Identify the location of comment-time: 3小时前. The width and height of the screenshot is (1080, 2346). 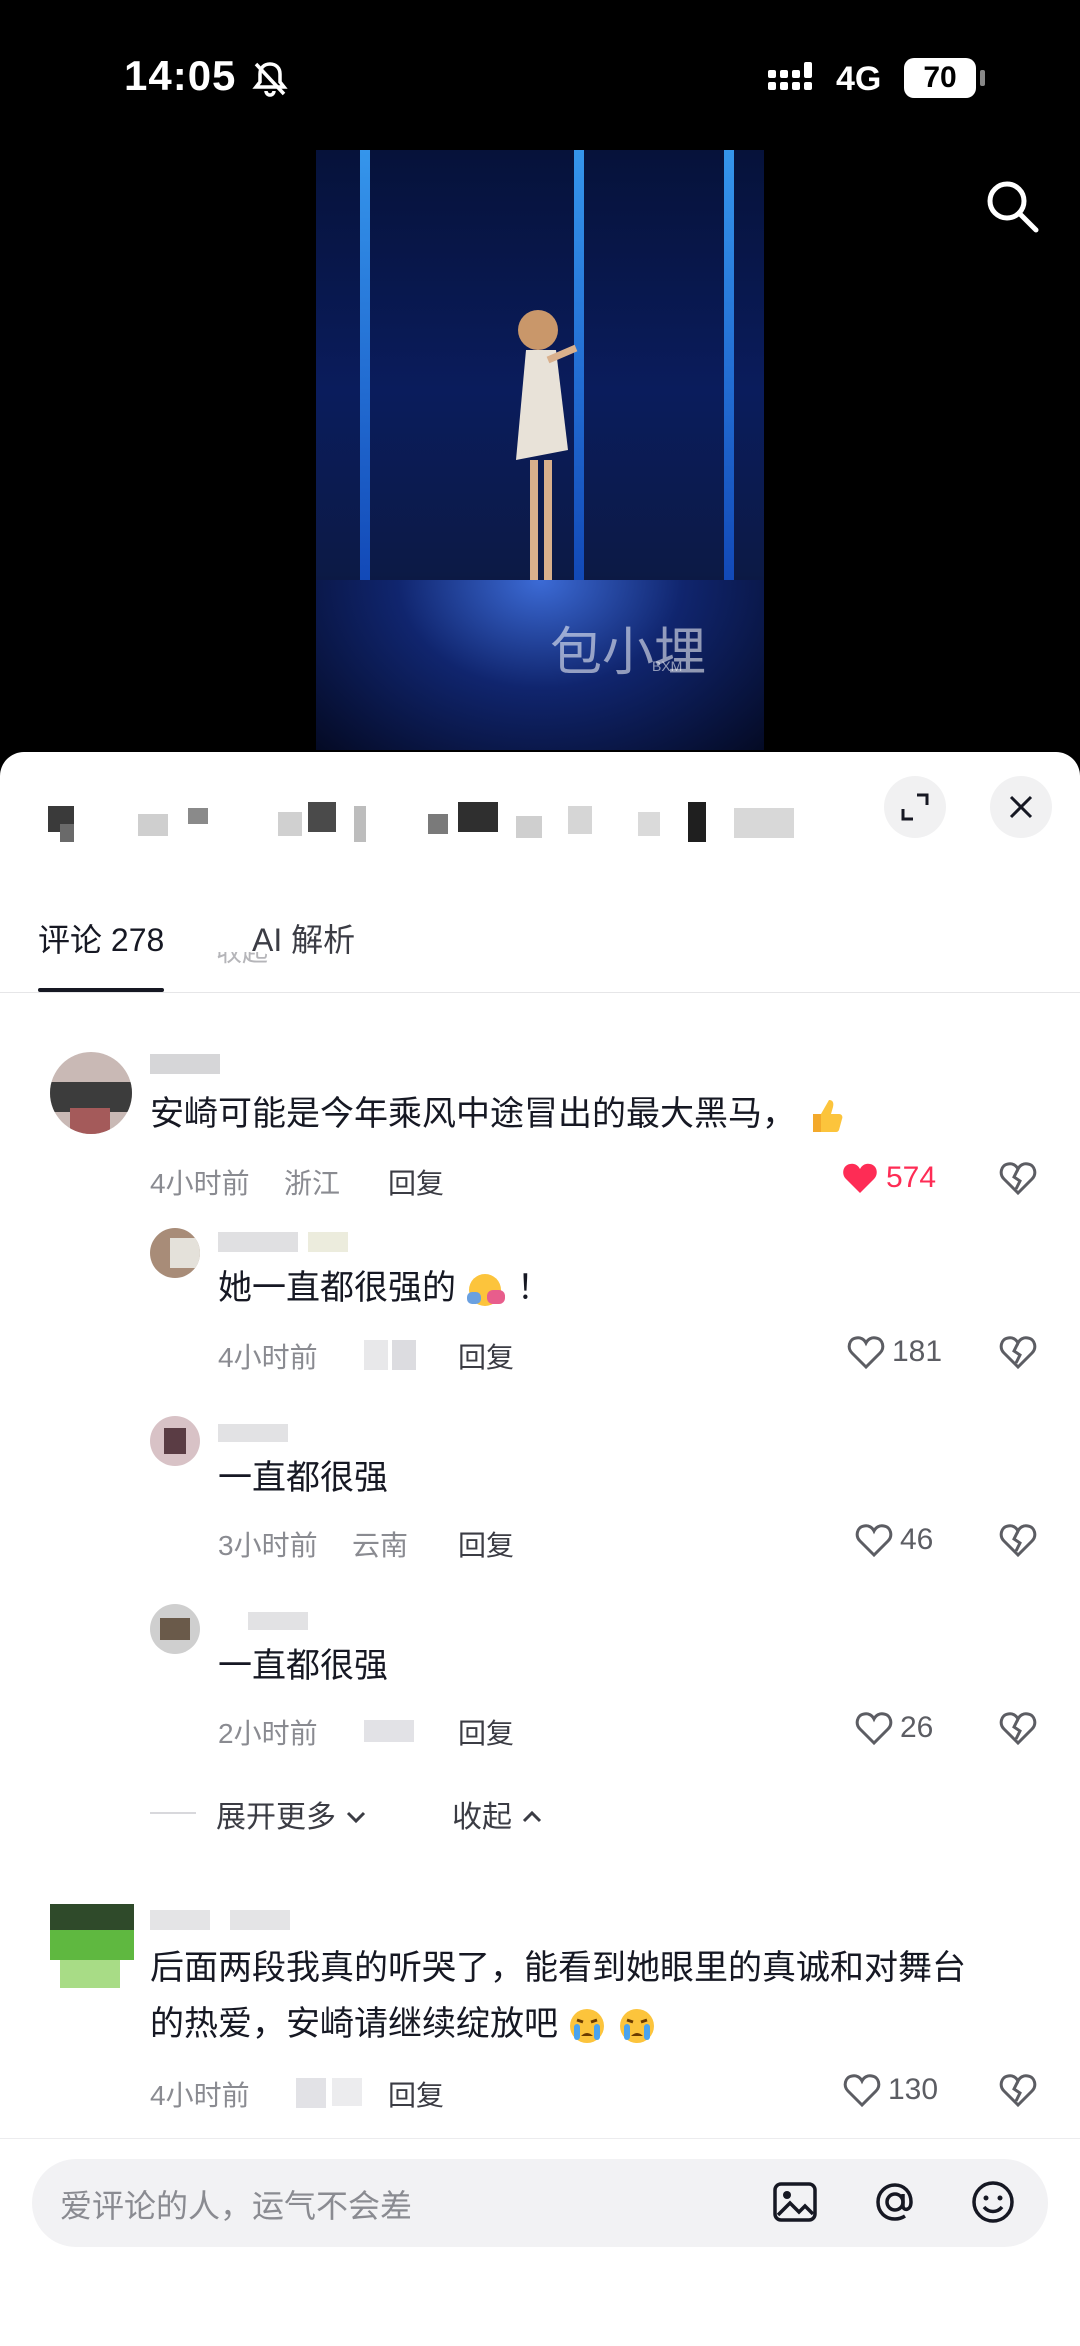
(268, 1545).